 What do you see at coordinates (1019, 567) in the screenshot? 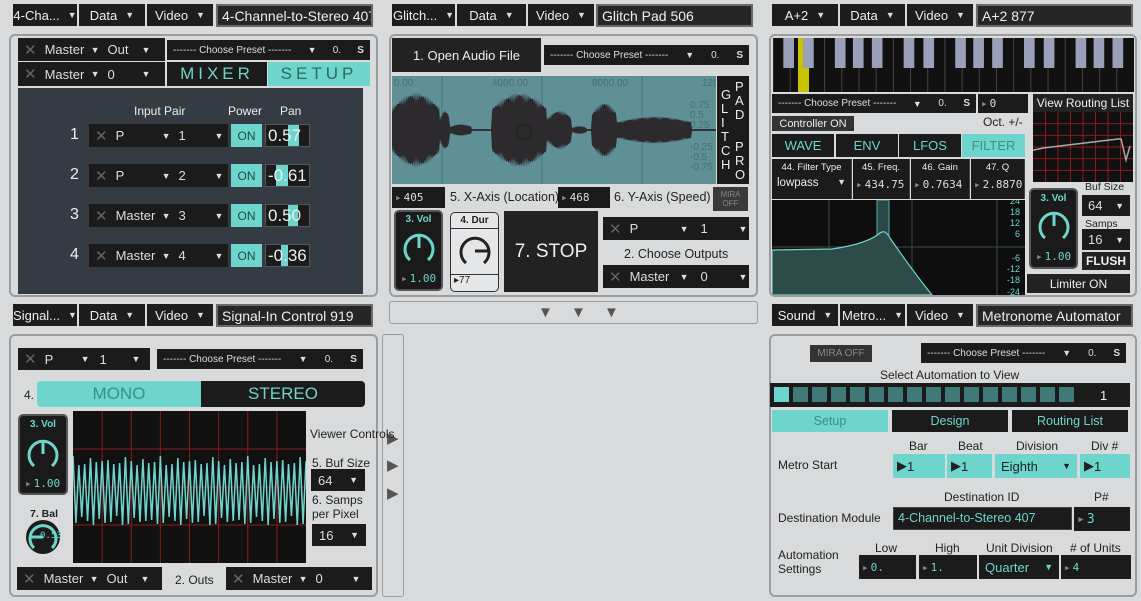
I see `unit-division-select: Quarter ▼` at bounding box center [1019, 567].